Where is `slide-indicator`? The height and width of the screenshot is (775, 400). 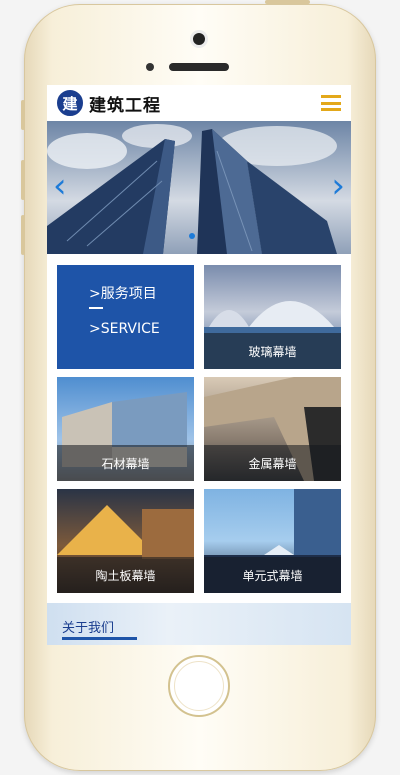
slide-indicator is located at coordinates (192, 236).